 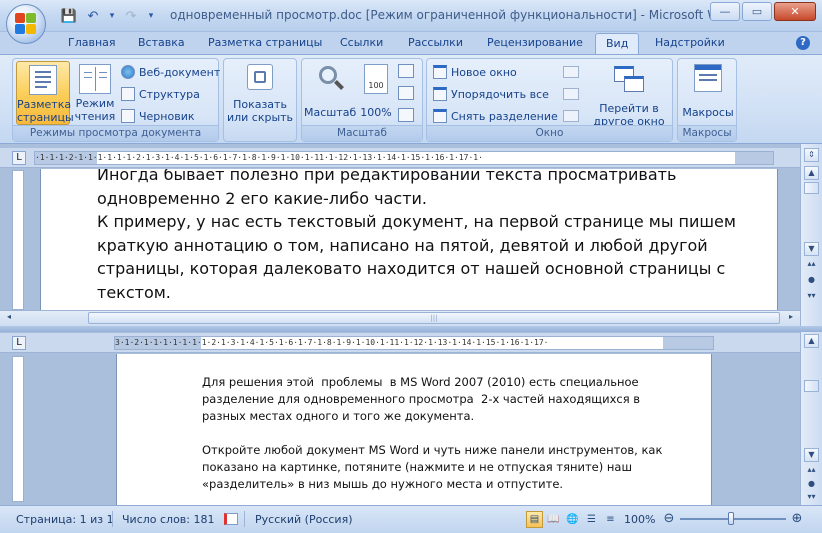 I want to click on scroll-up-icon-bottom: ▲, so click(x=811, y=341).